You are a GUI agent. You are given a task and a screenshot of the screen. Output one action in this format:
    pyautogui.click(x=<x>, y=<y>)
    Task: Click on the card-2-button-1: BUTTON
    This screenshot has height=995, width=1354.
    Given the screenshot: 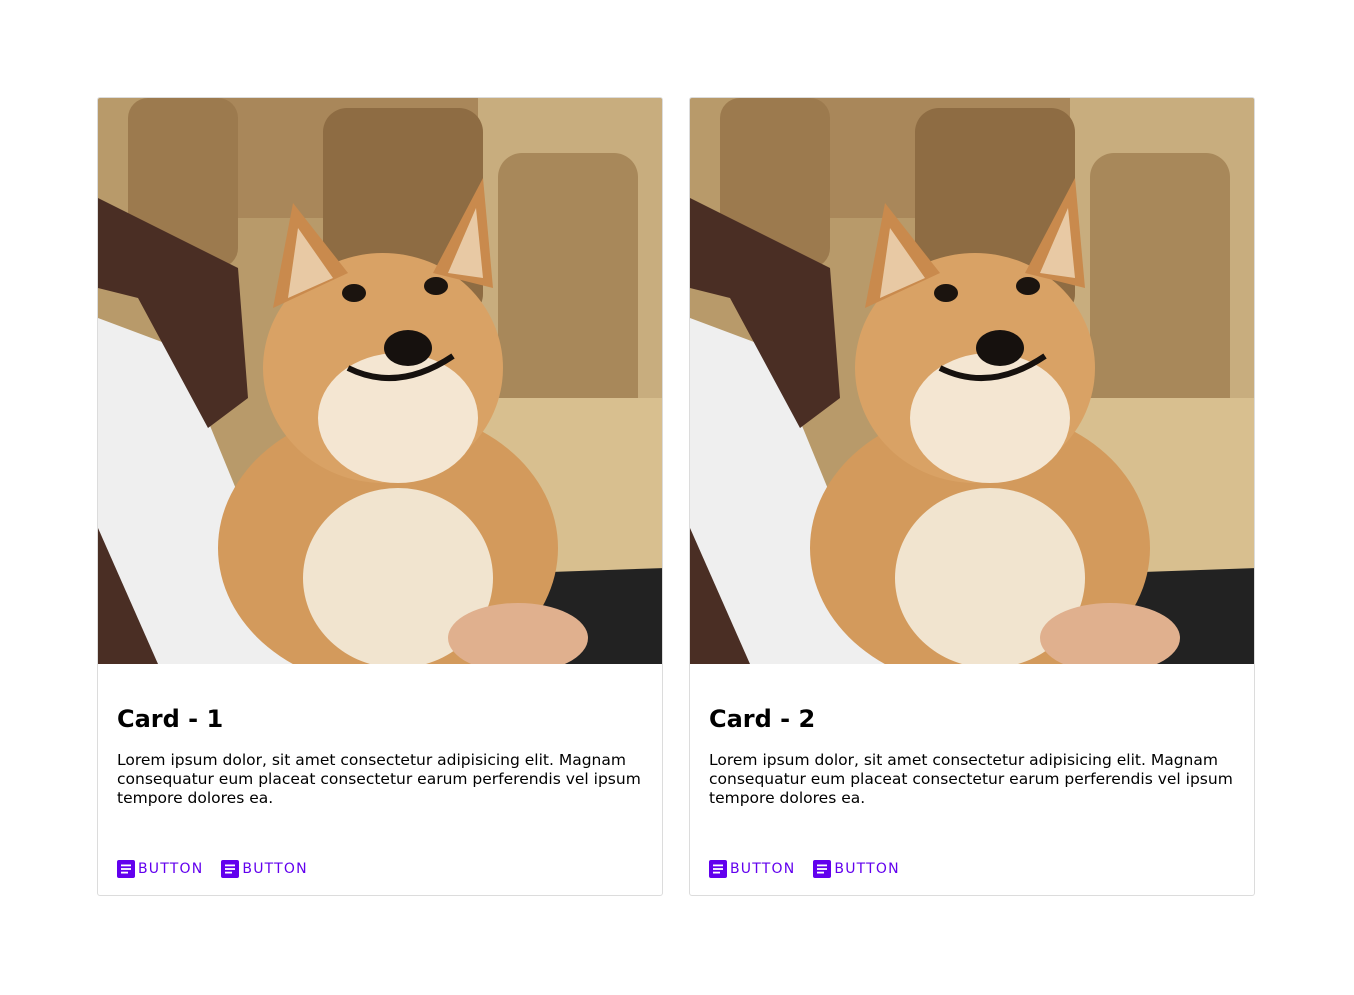 What is the action you would take?
    pyautogui.click(x=752, y=869)
    